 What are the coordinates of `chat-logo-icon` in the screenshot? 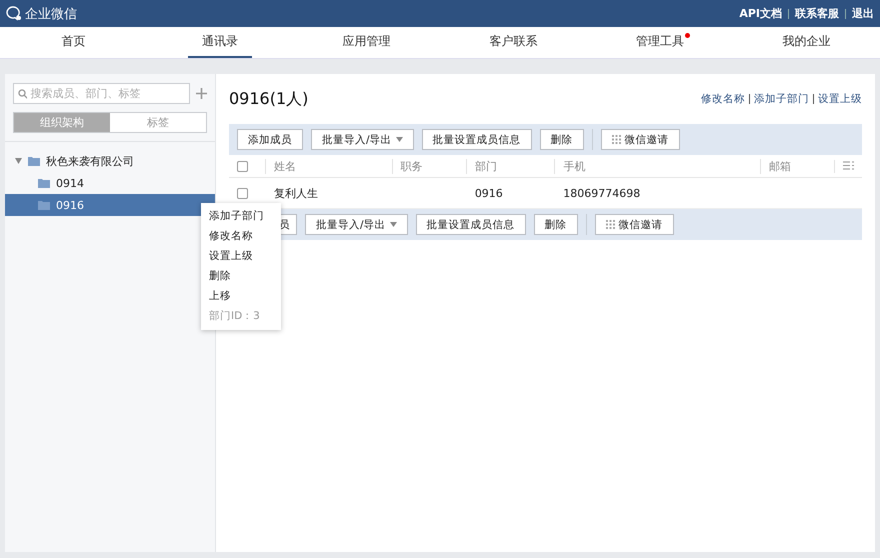 It's located at (14, 13).